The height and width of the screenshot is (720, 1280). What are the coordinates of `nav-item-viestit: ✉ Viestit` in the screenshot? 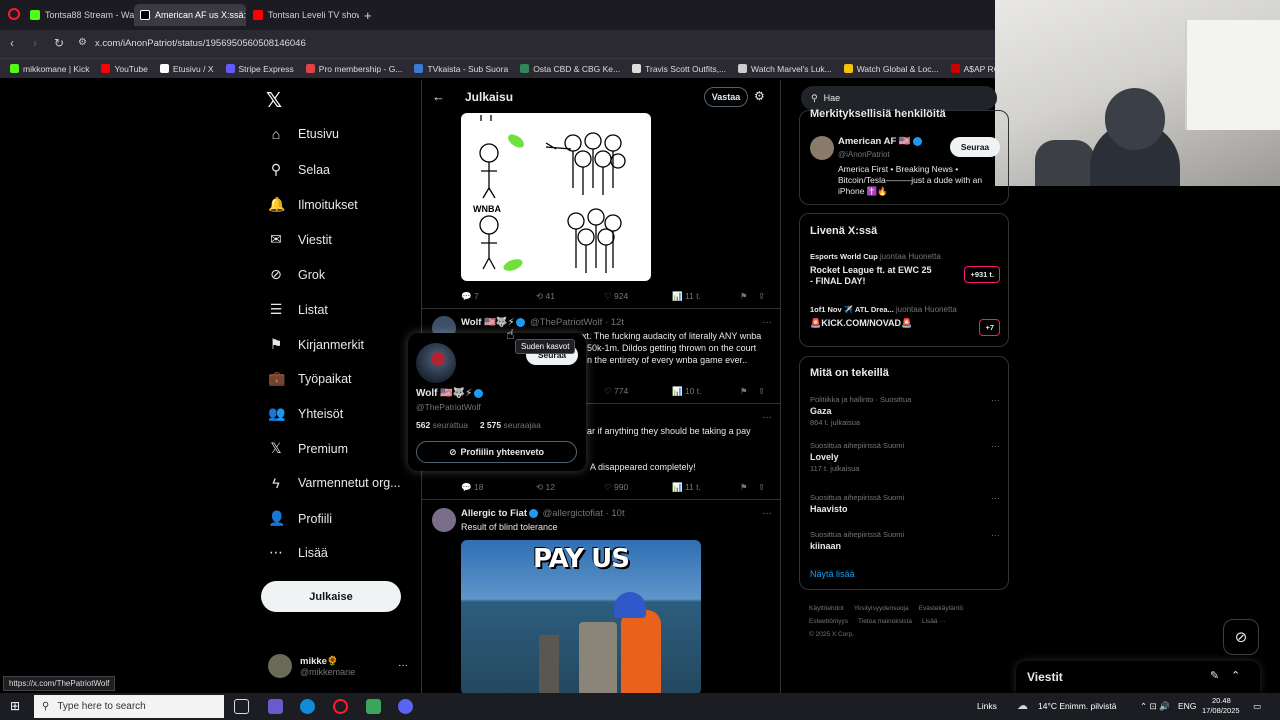 It's located at (300, 239).